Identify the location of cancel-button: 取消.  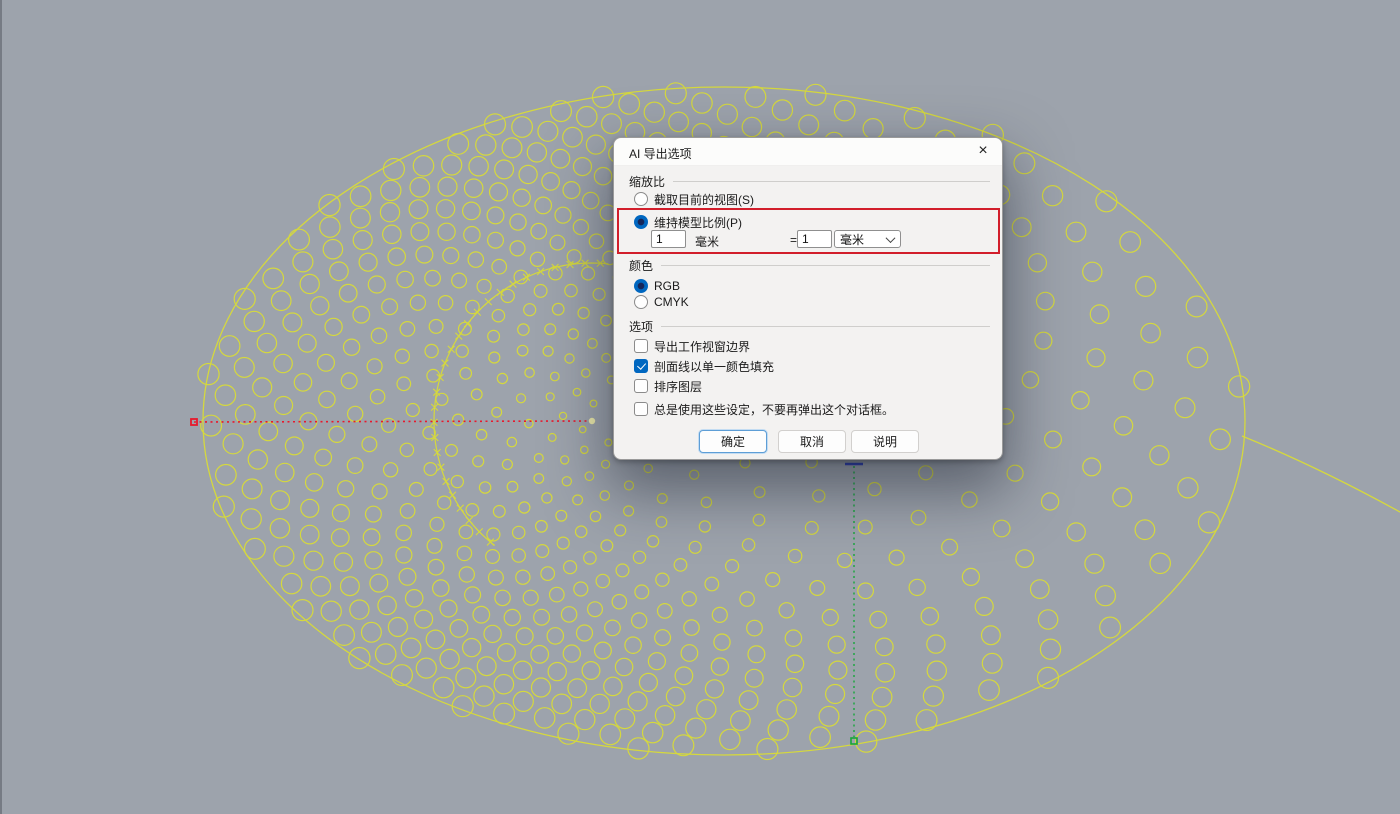
(812, 441).